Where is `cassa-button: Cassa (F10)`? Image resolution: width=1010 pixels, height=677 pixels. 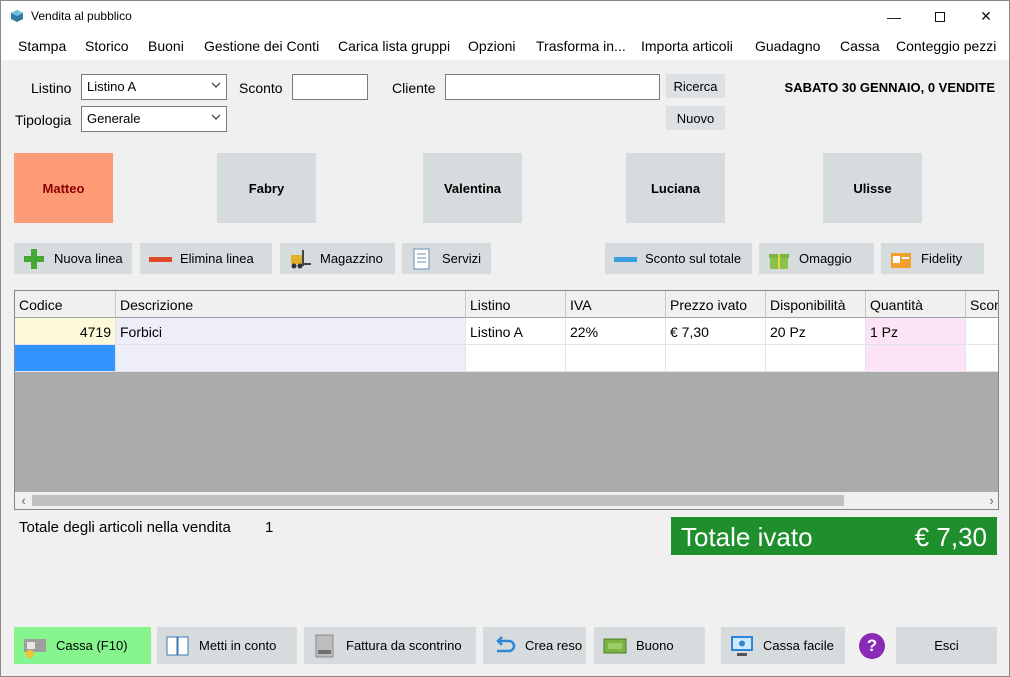 cassa-button: Cassa (F10) is located at coordinates (82, 645).